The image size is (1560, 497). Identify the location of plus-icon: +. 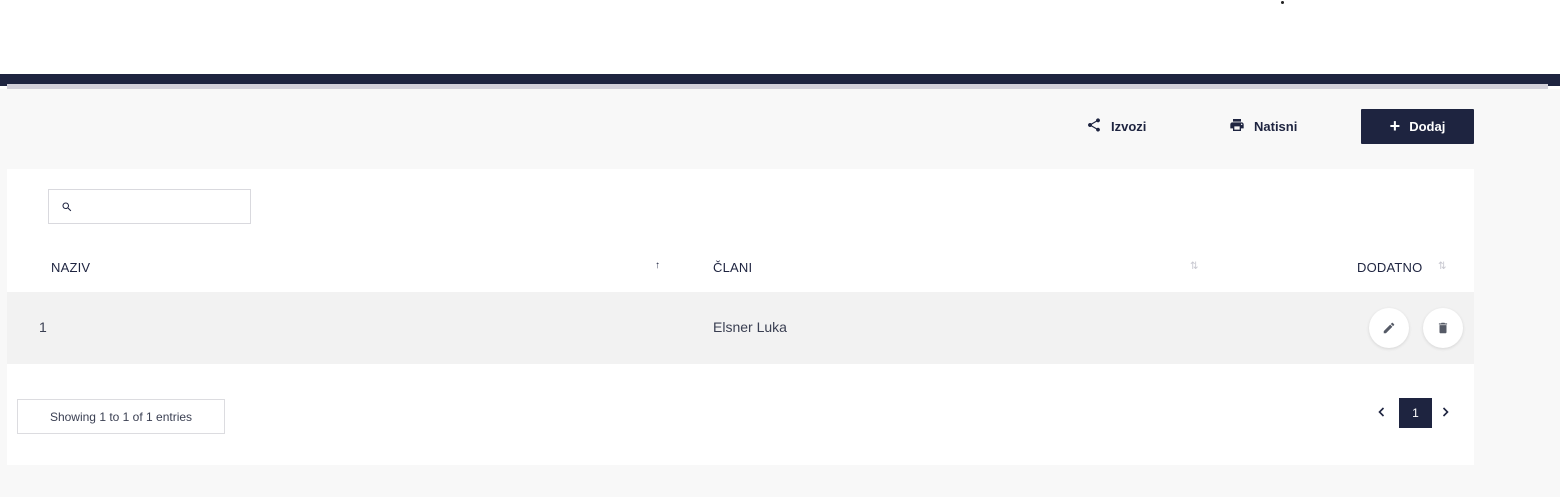
(1395, 125).